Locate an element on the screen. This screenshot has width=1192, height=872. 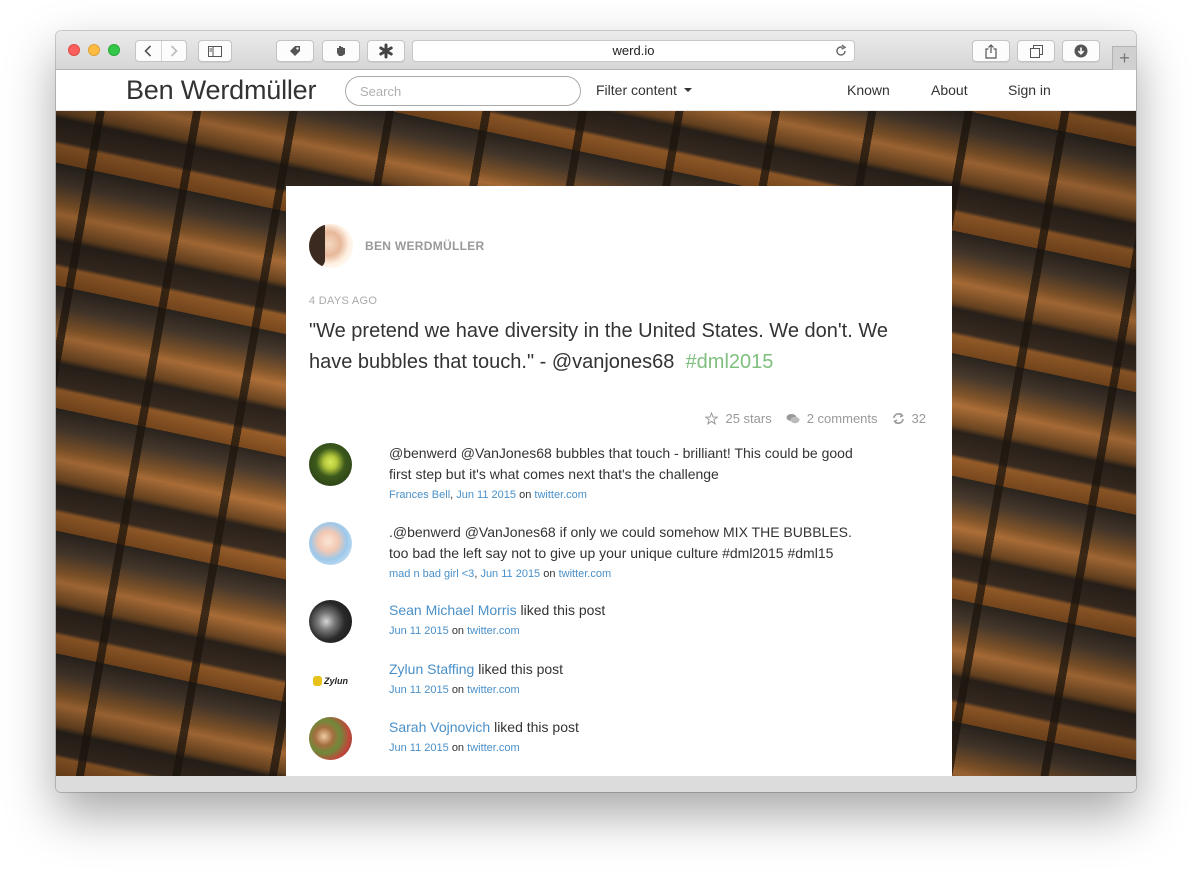
like-author-link: Zylun Staffing is located at coordinates (431, 669).